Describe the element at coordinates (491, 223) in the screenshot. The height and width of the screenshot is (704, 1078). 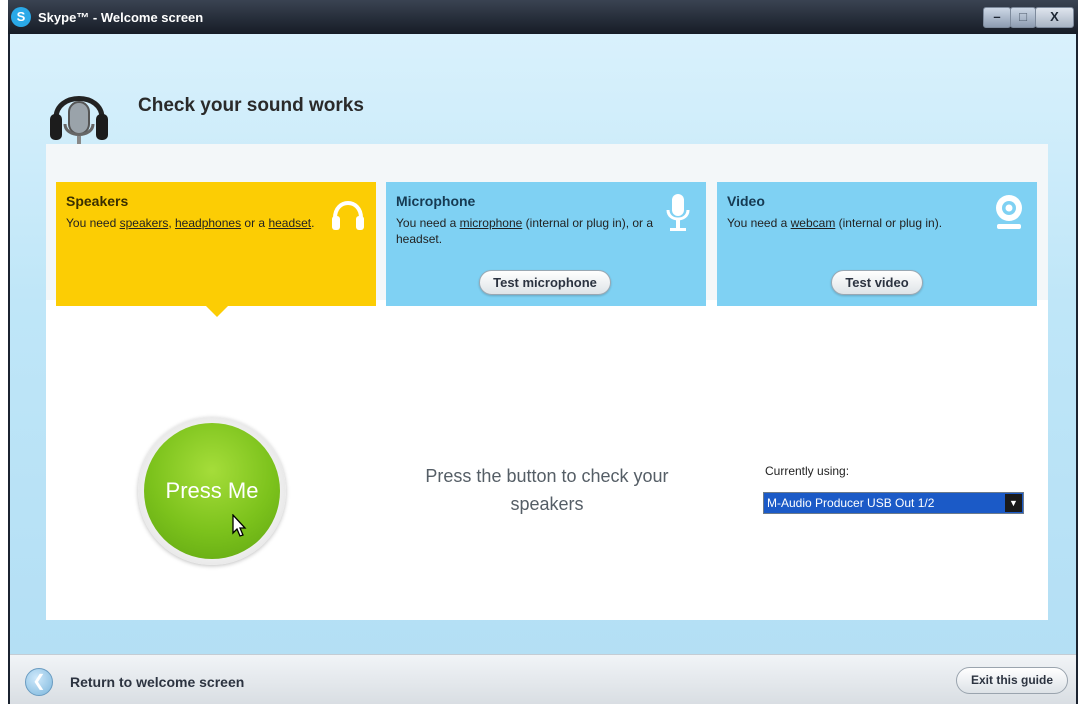
I see `microphone-link: microphone` at that location.